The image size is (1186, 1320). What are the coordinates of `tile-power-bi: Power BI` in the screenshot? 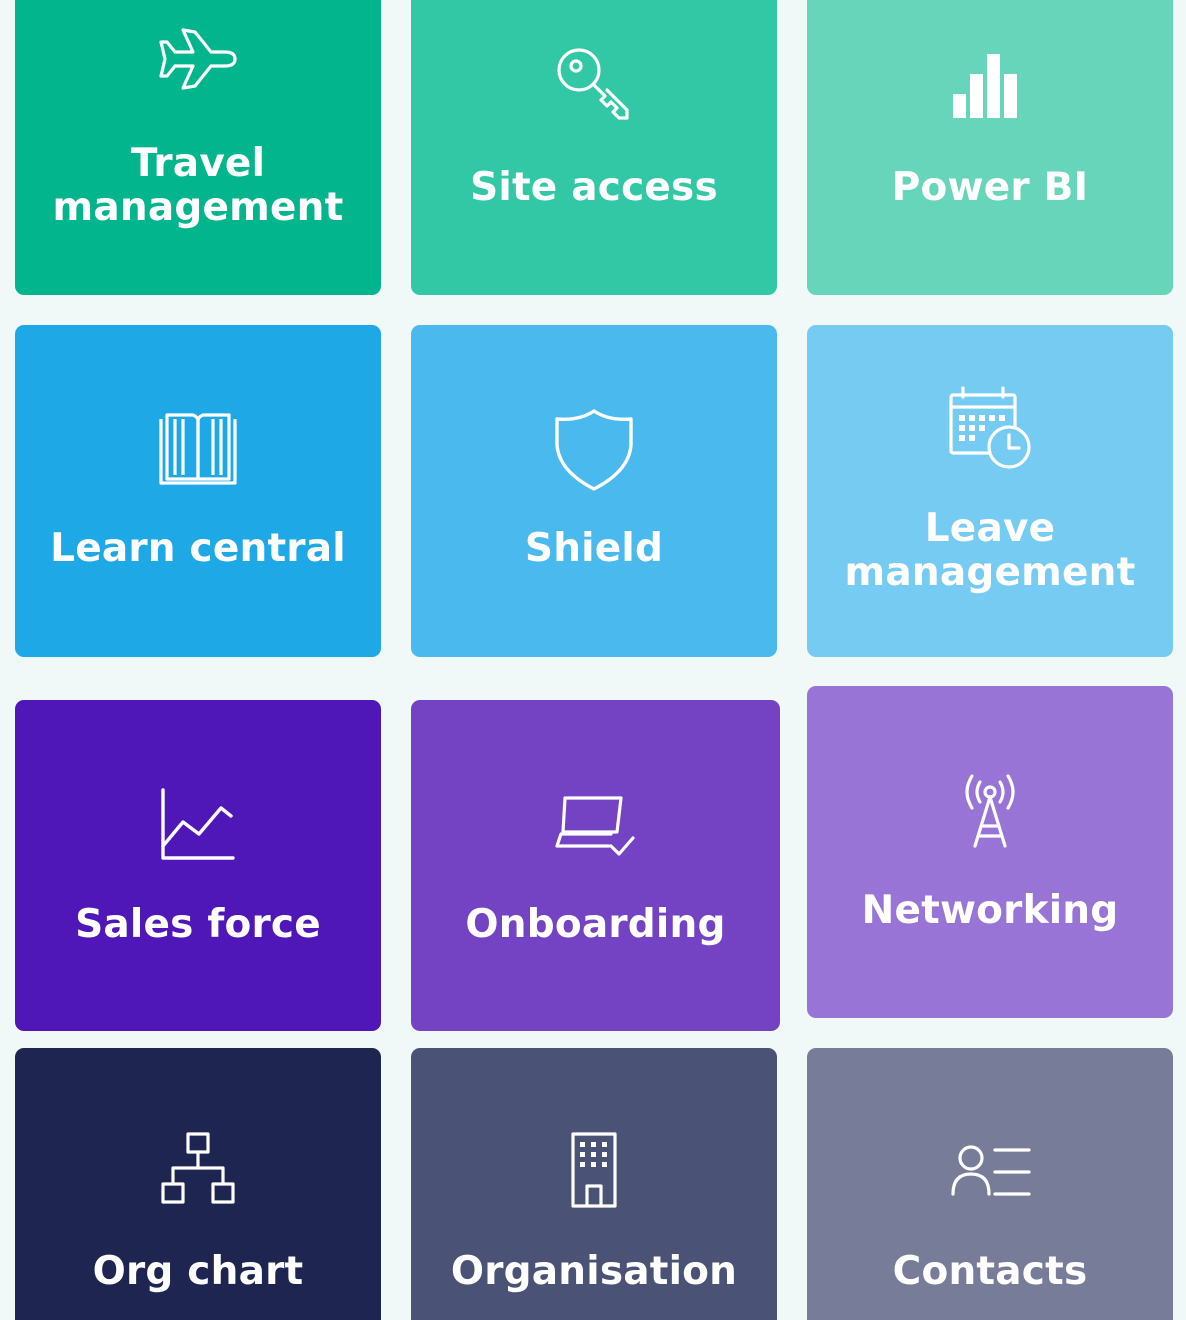 It's located at (990, 147).